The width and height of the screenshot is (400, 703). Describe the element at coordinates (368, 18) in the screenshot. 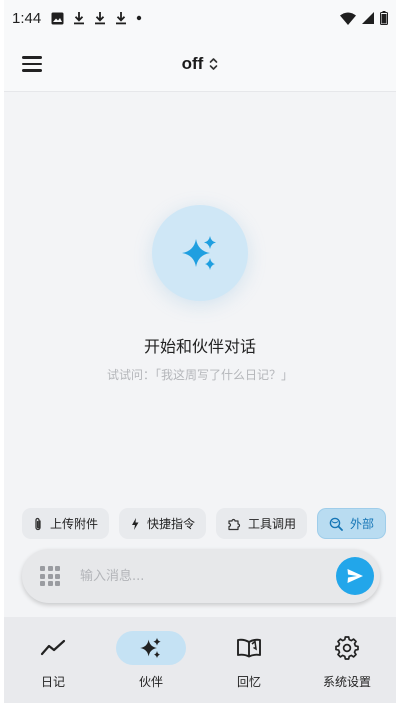

I see `signal-icon` at that location.